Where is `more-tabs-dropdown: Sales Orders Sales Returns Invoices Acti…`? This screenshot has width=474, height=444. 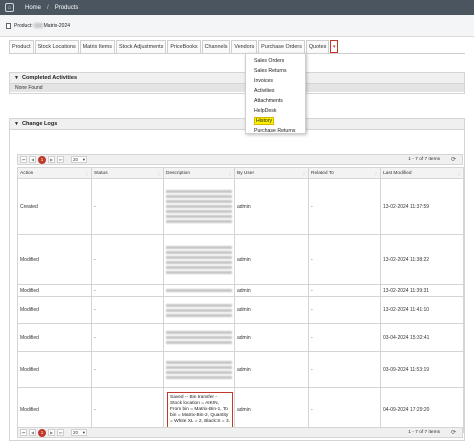
more-tabs-dropdown: Sales Orders Sales Returns Invoices Acti… is located at coordinates (275, 93).